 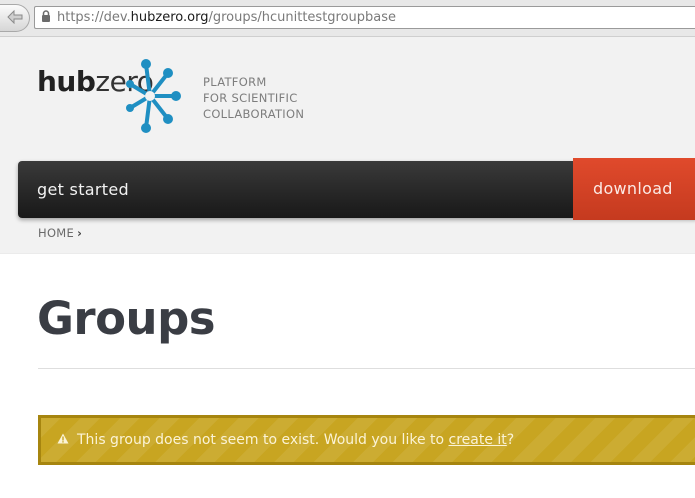 What do you see at coordinates (510, 440) in the screenshot?
I see `warning-message-end: ?` at bounding box center [510, 440].